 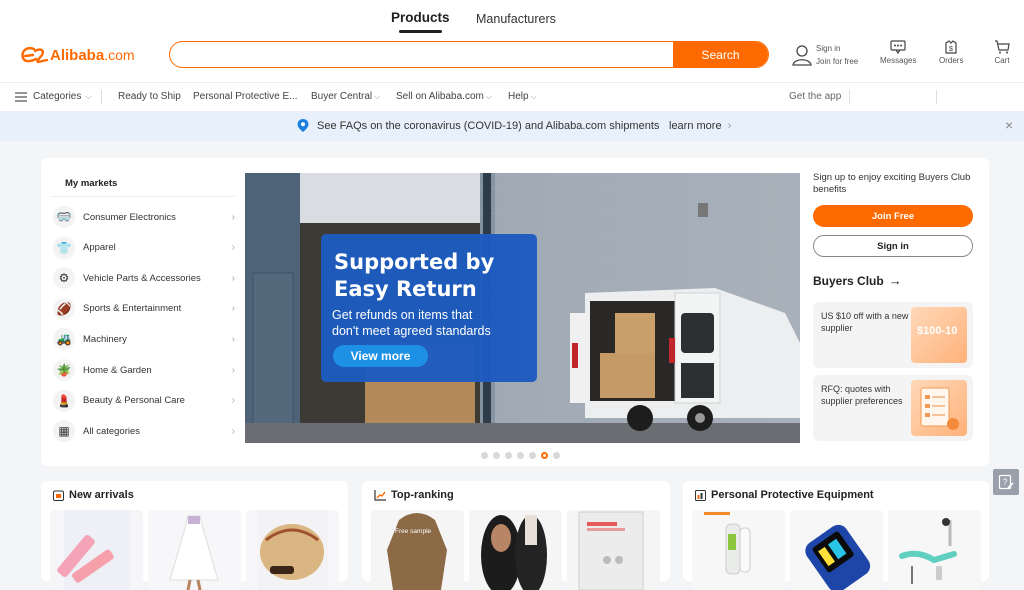 What do you see at coordinates (93, 495) in the screenshot?
I see `new-arrivals-title: New arrivals` at bounding box center [93, 495].